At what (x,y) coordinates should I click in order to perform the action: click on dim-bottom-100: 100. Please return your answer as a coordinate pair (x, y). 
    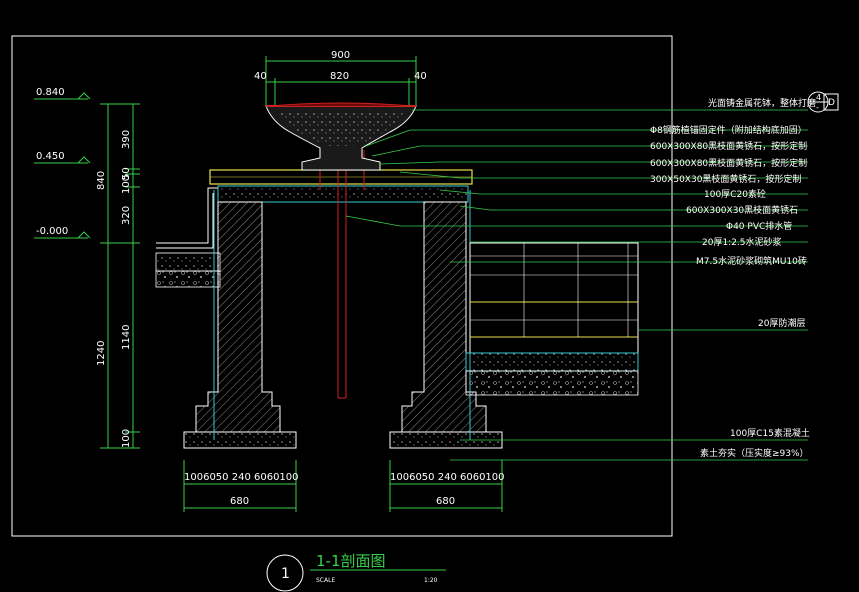
    Looking at the image, I should click on (126, 438).